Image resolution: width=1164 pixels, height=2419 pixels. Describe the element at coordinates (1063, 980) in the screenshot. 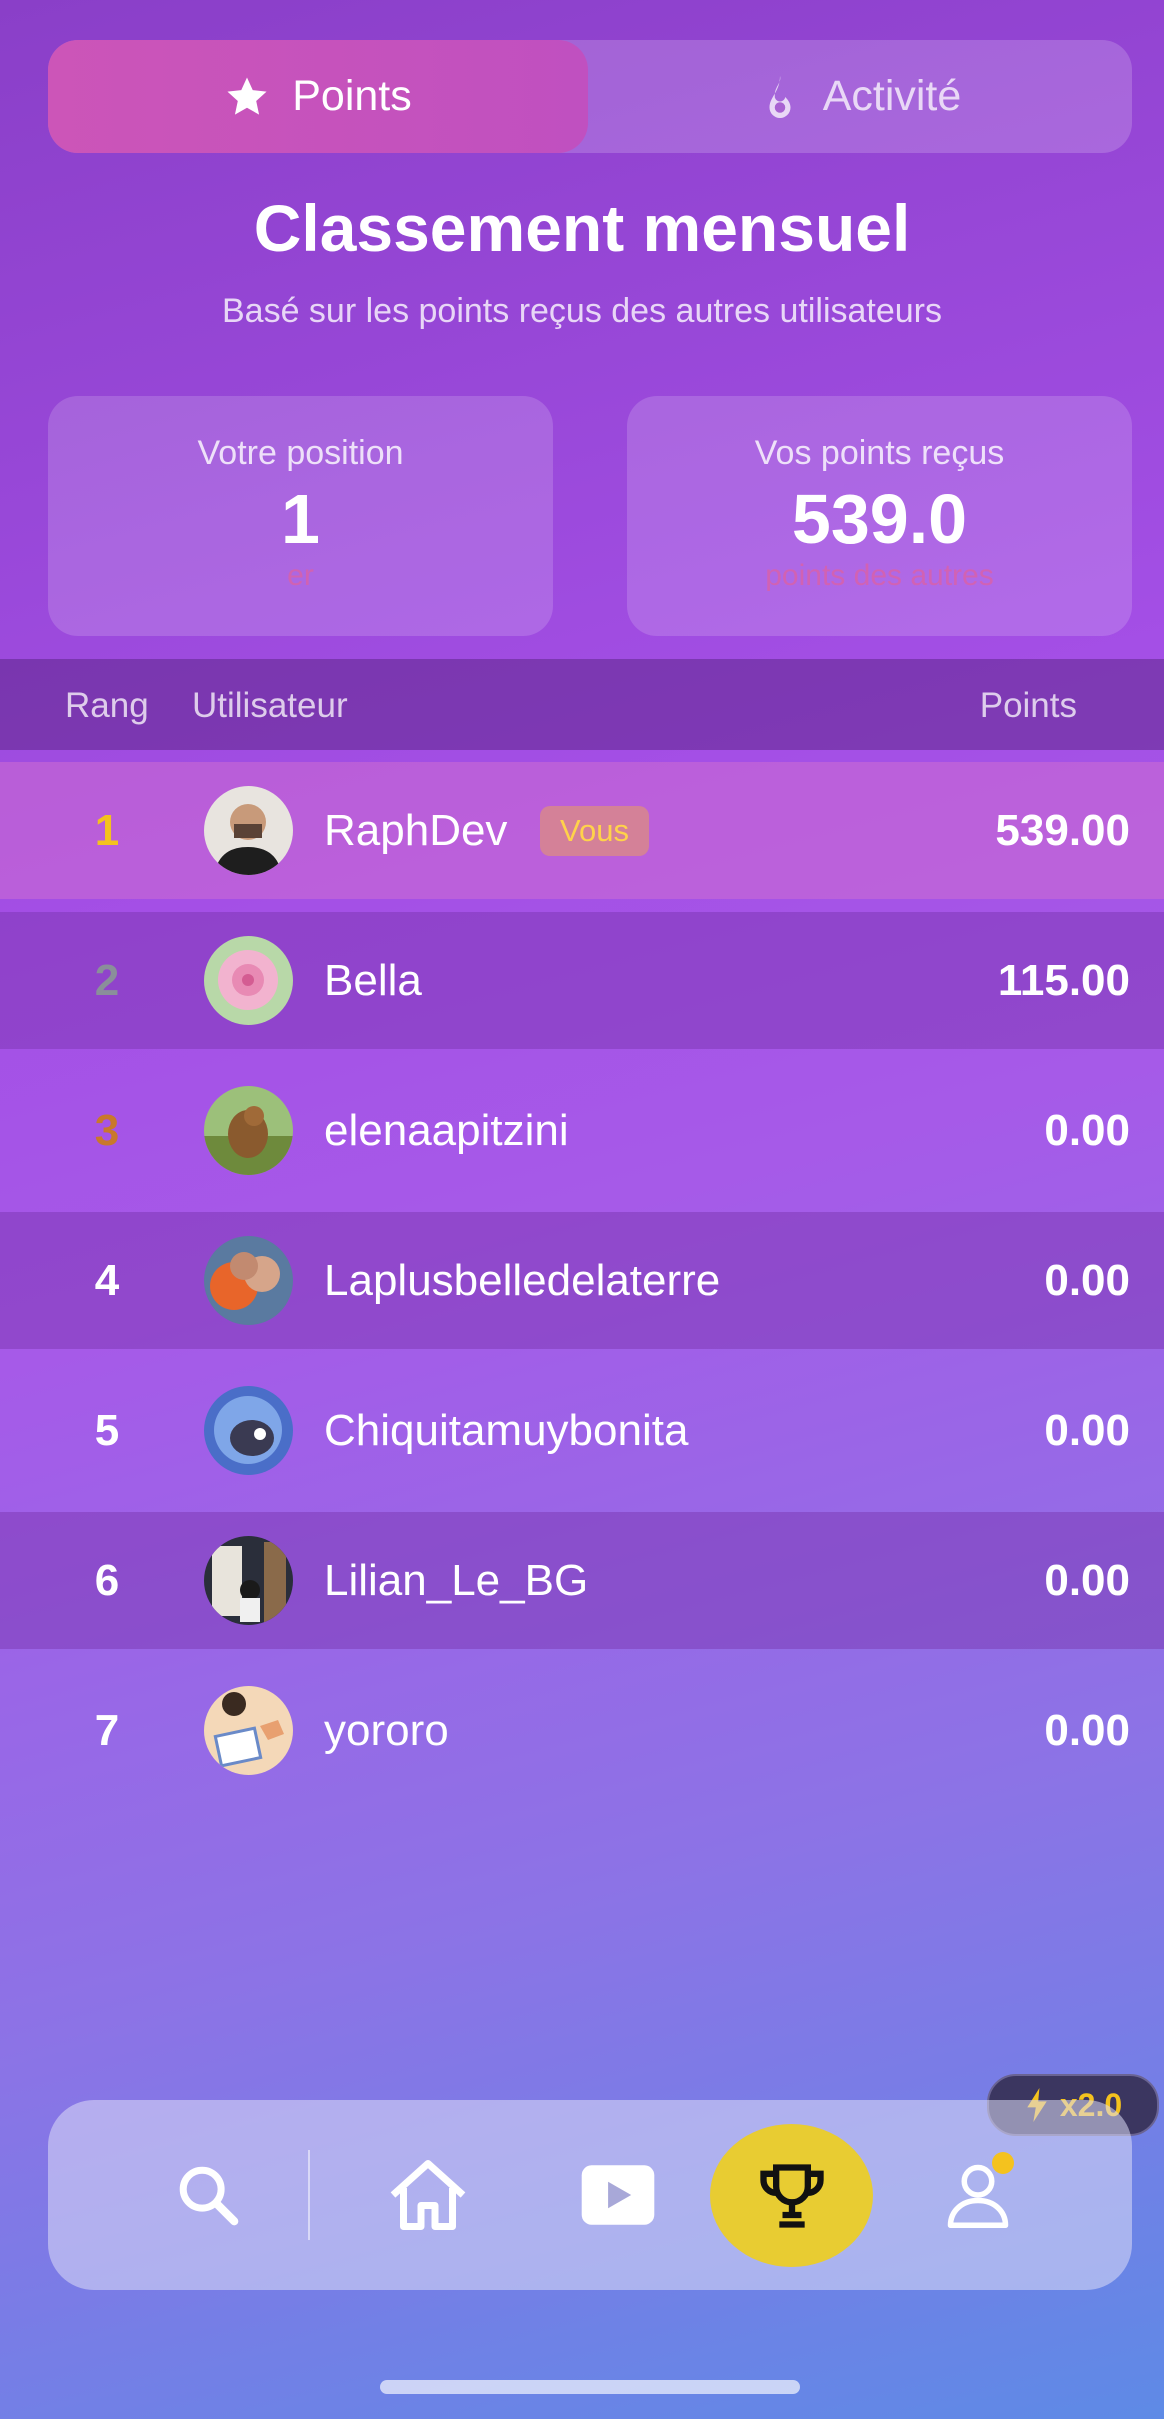

I see `row-points: 115.00` at that location.